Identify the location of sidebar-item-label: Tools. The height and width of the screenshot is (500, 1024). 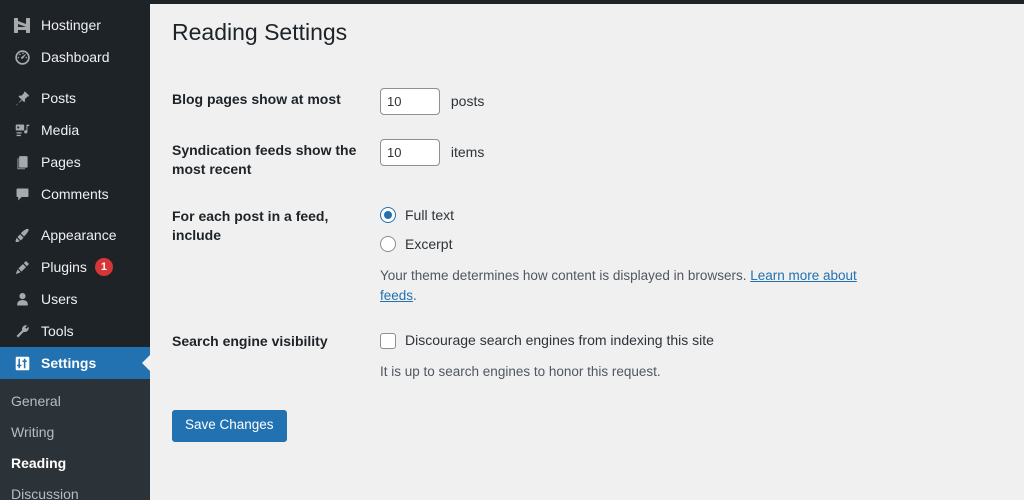
(57, 331).